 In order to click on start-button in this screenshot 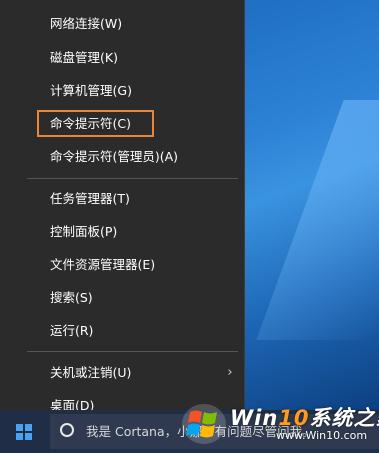, I will do `click(24, 431)`.